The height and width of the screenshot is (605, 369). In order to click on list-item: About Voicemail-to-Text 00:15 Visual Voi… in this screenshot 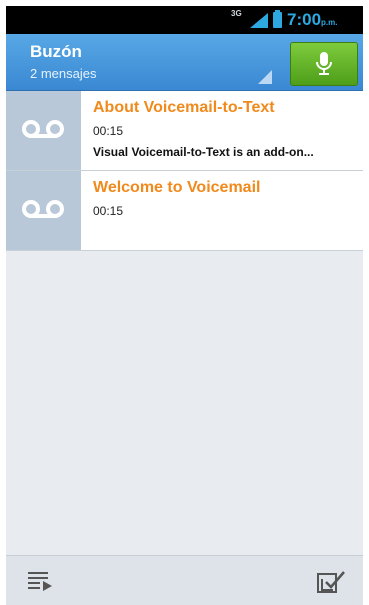, I will do `click(184, 131)`.